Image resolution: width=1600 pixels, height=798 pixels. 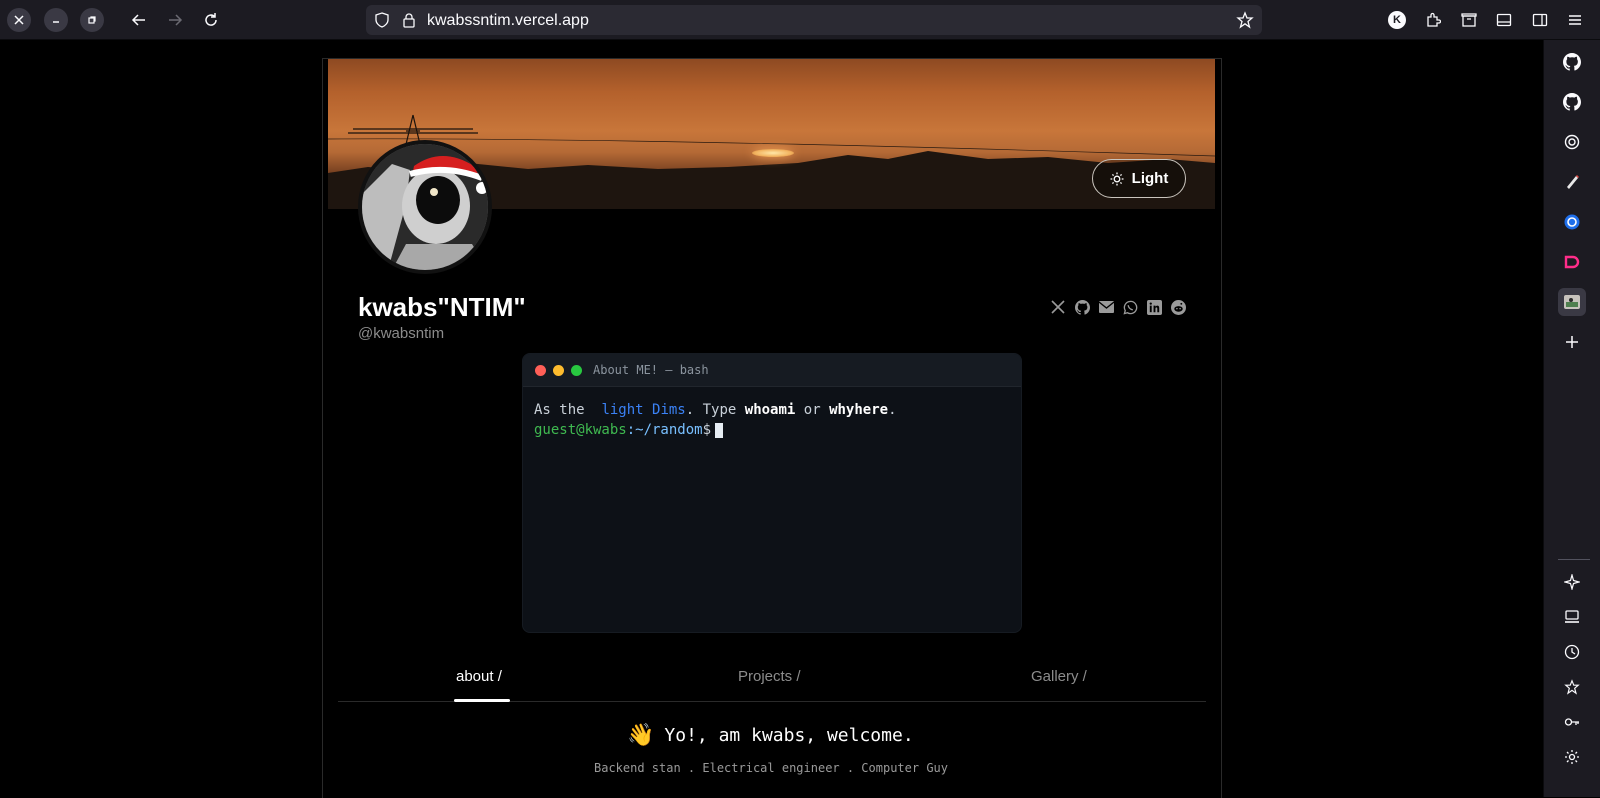 I want to click on browser-sidebar, so click(x=1571, y=418).